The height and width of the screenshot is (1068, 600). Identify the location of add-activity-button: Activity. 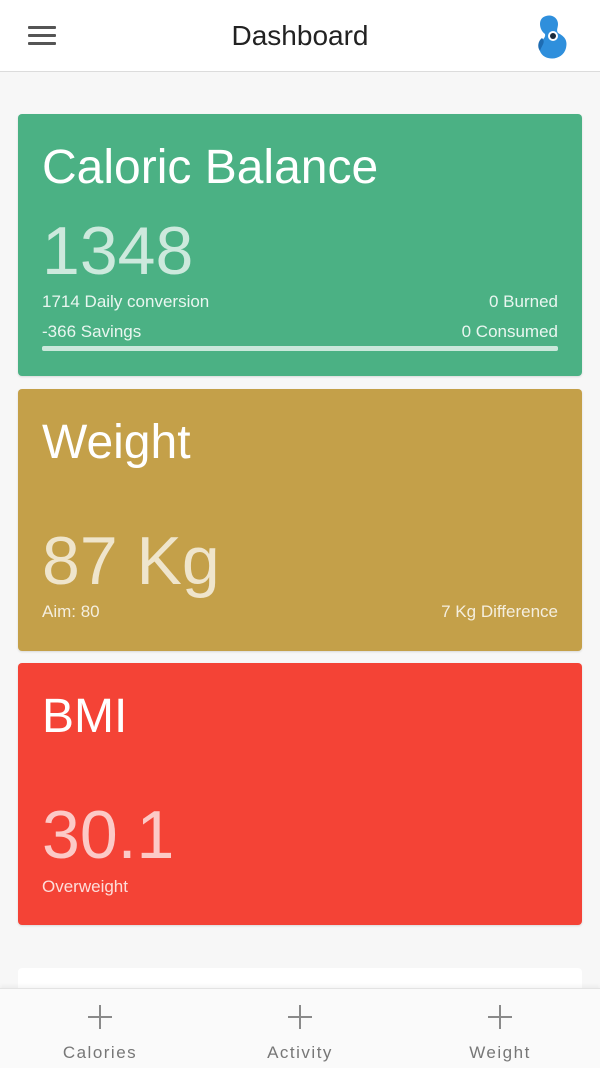
(300, 1028).